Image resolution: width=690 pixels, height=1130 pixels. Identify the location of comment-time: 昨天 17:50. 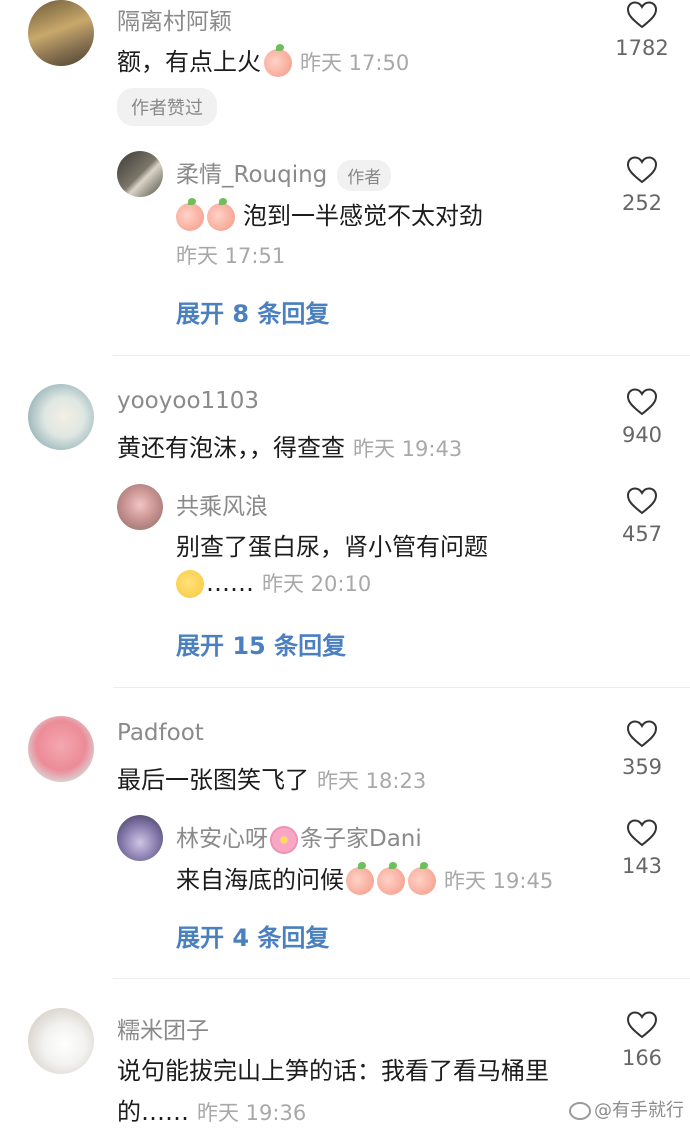
(355, 63).